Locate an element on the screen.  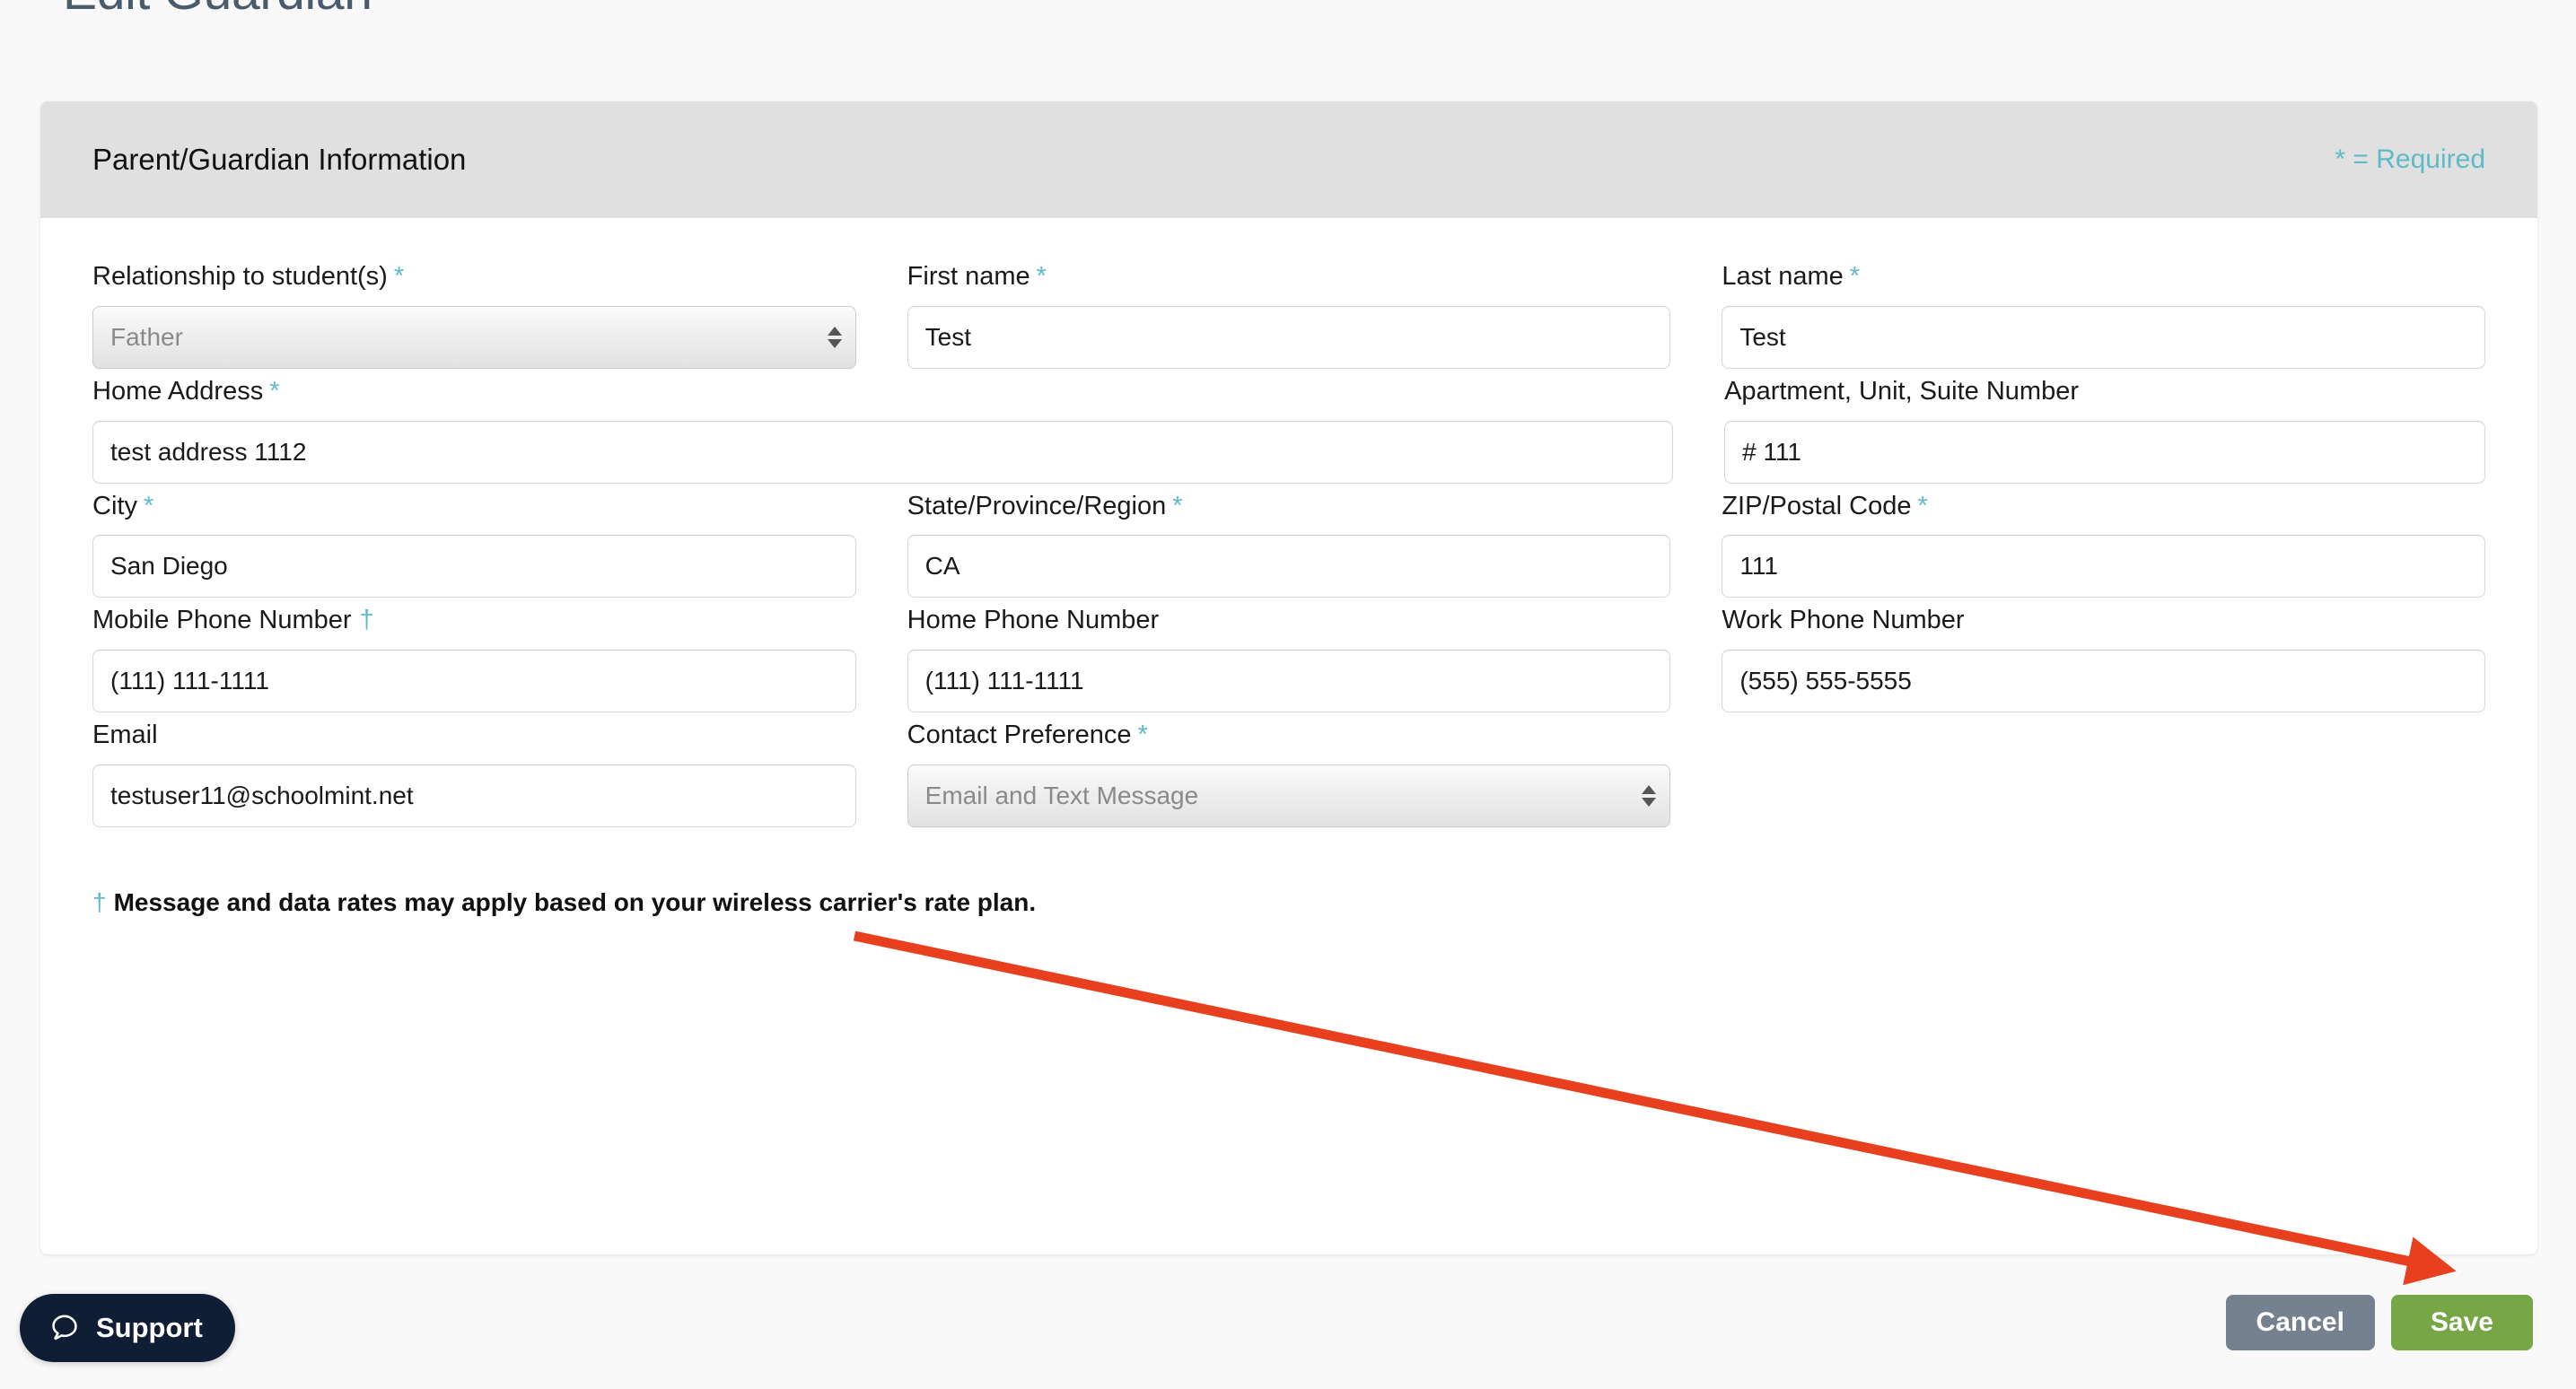
form-col: Home Address * is located at coordinates (883, 430).